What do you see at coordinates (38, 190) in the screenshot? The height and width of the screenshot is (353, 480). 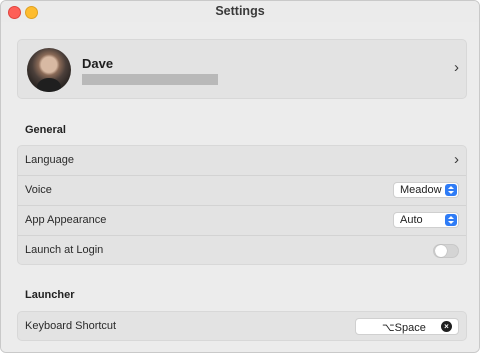 I see `voice-label: Voice` at bounding box center [38, 190].